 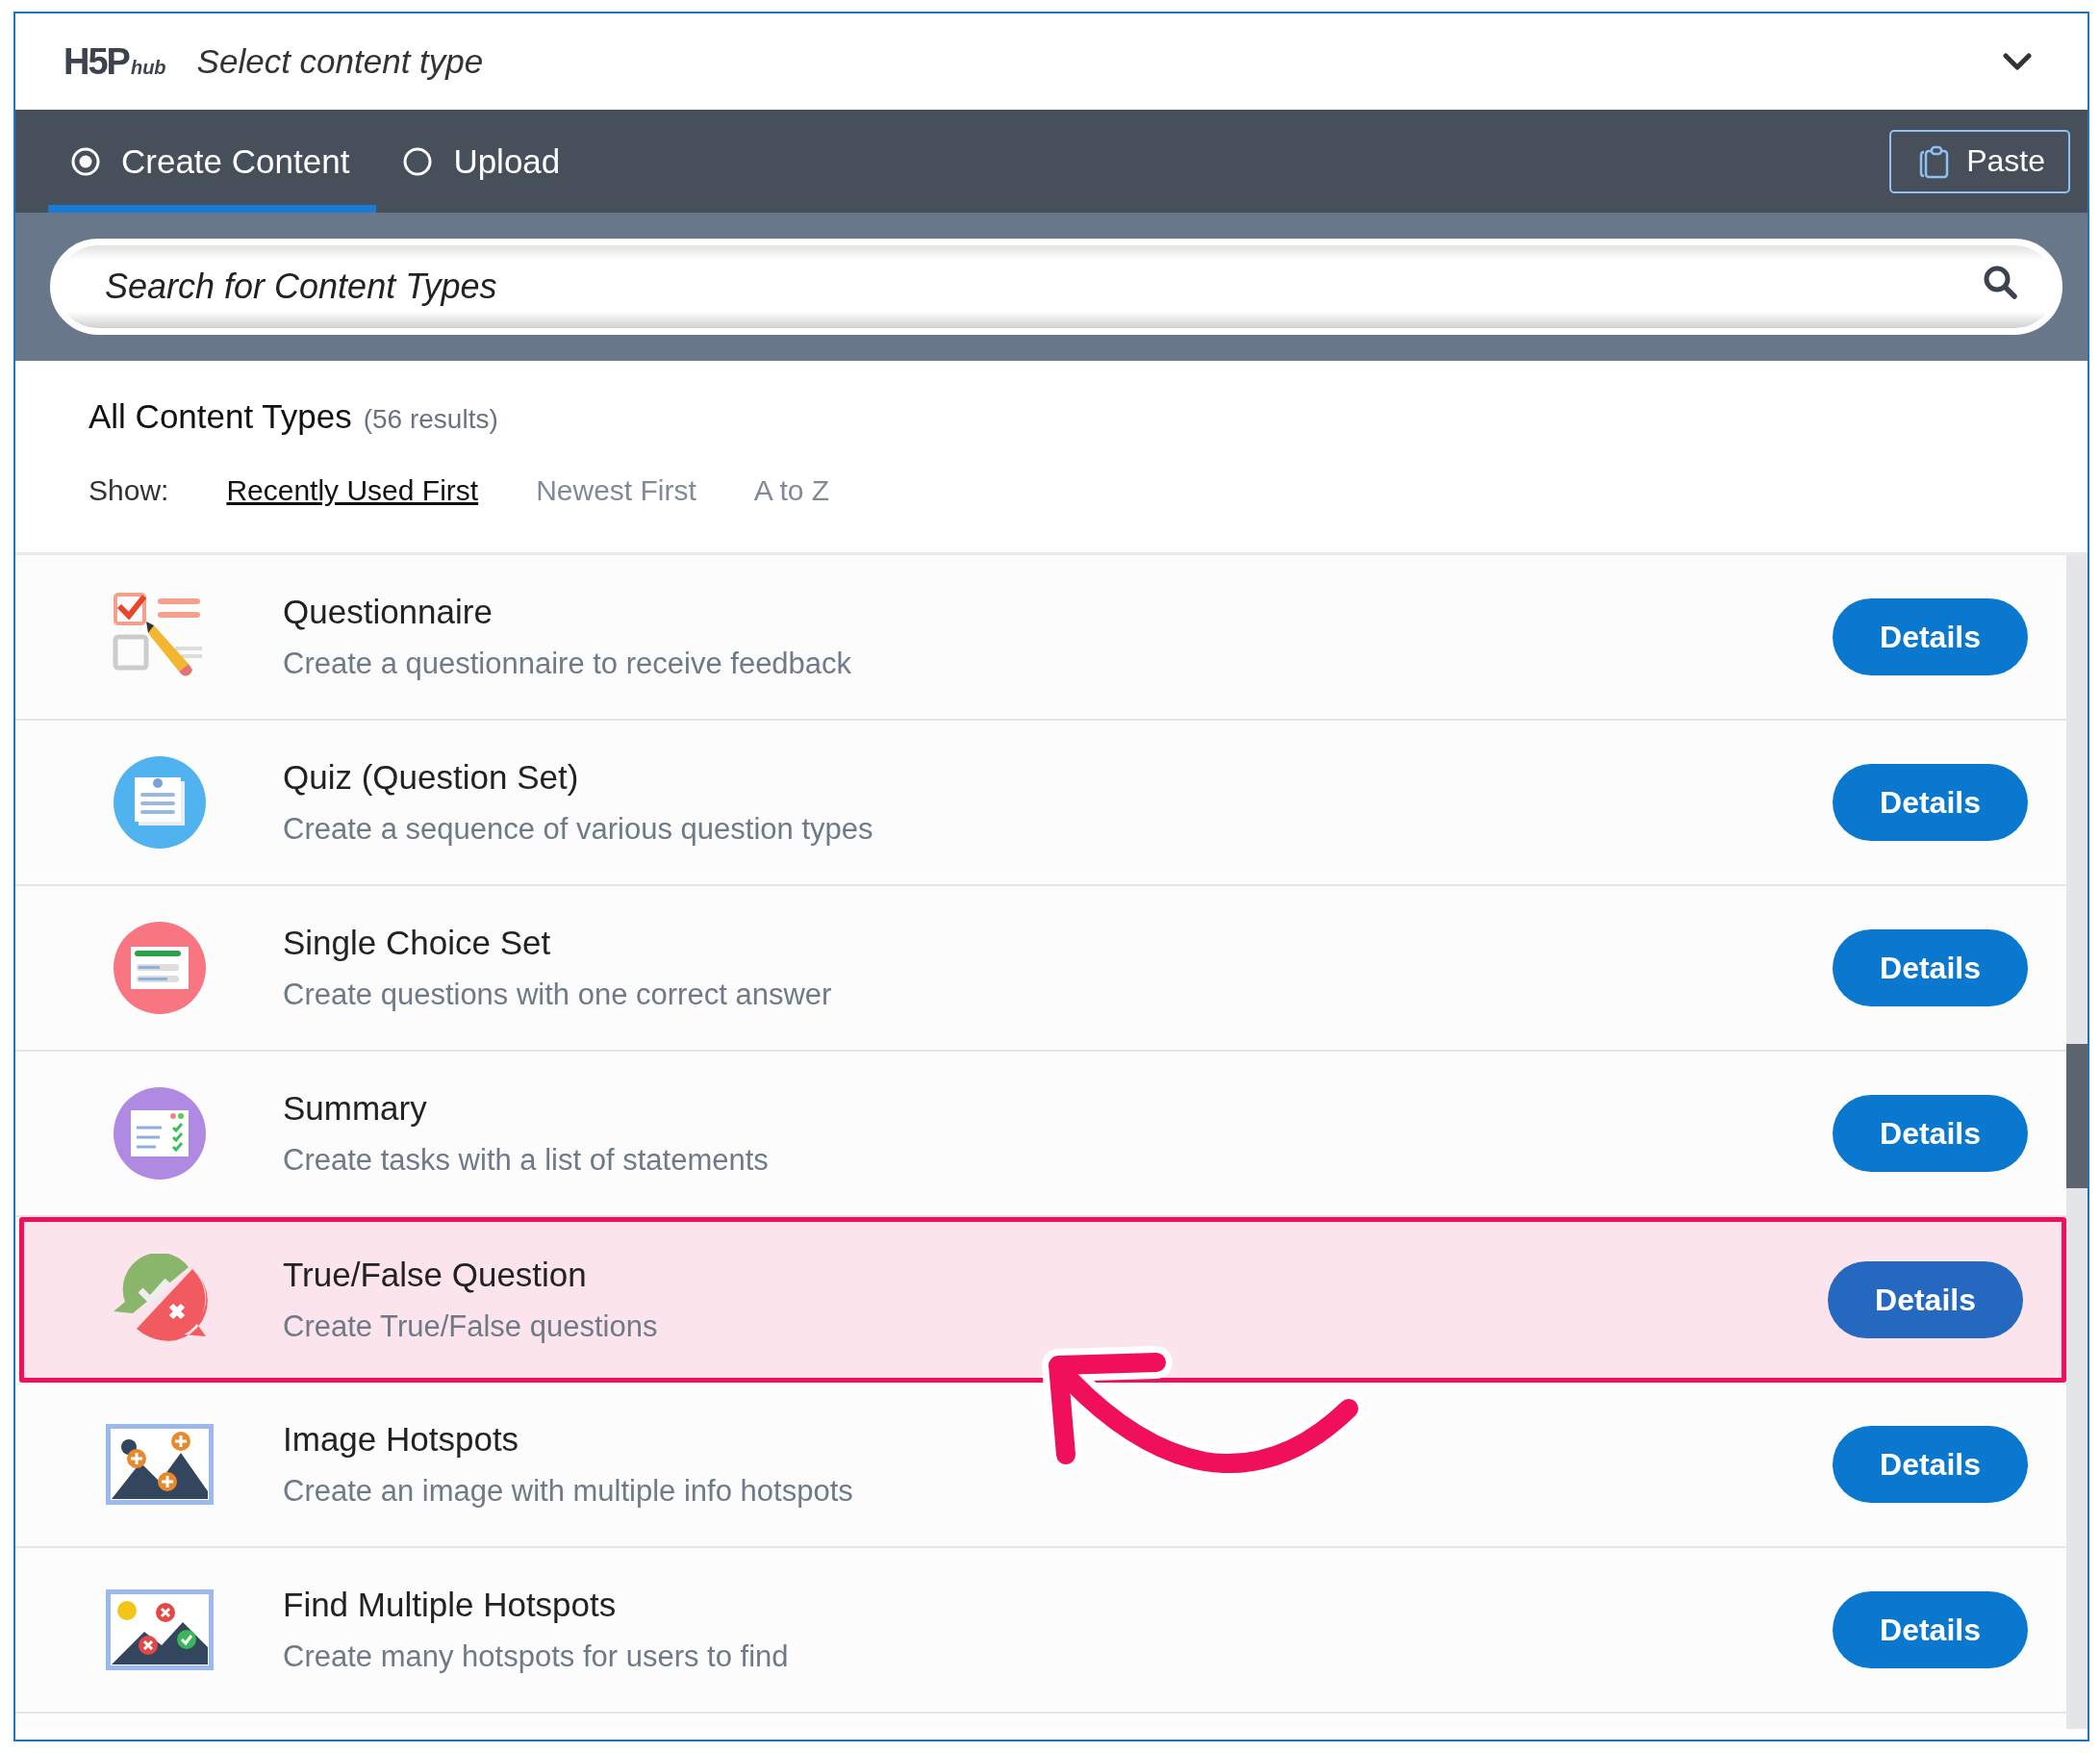 I want to click on results-heading: All Content Types, so click(x=220, y=417).